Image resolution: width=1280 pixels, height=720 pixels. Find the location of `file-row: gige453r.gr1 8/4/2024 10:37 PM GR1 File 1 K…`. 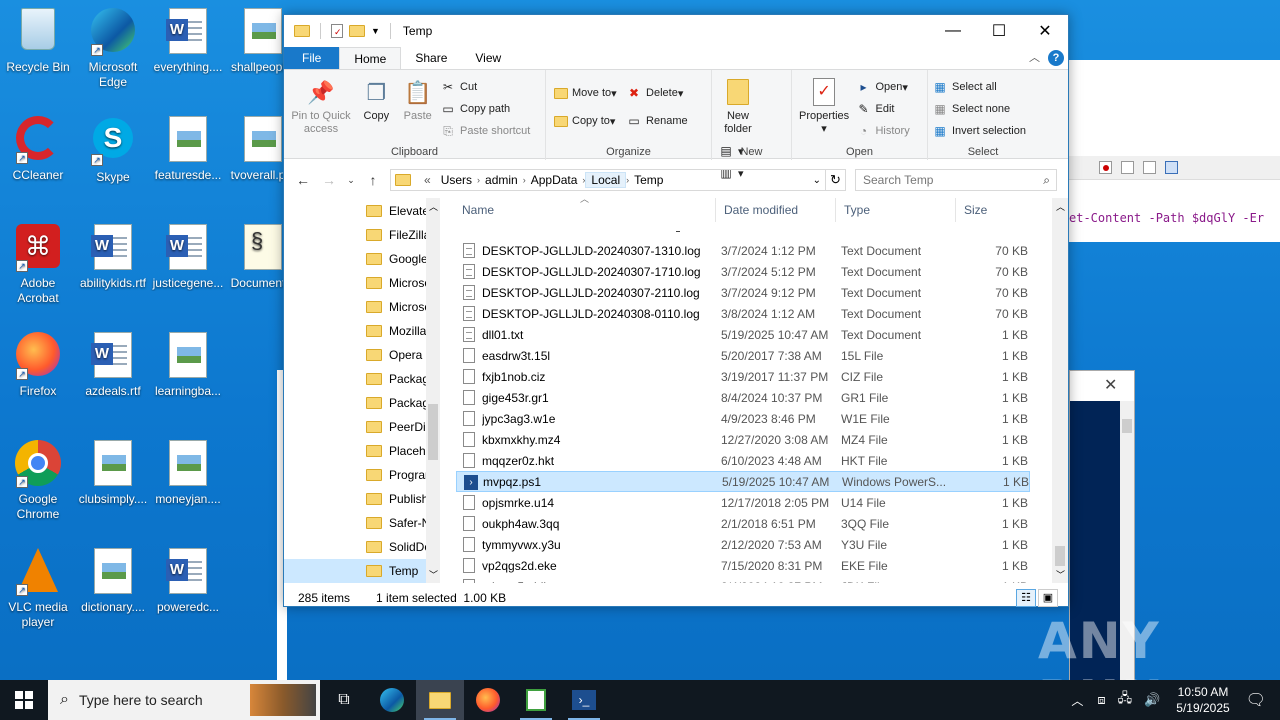

file-row: gige453r.gr1 8/4/2024 10:37 PM GR1 File 1 K… is located at coordinates (743, 397).